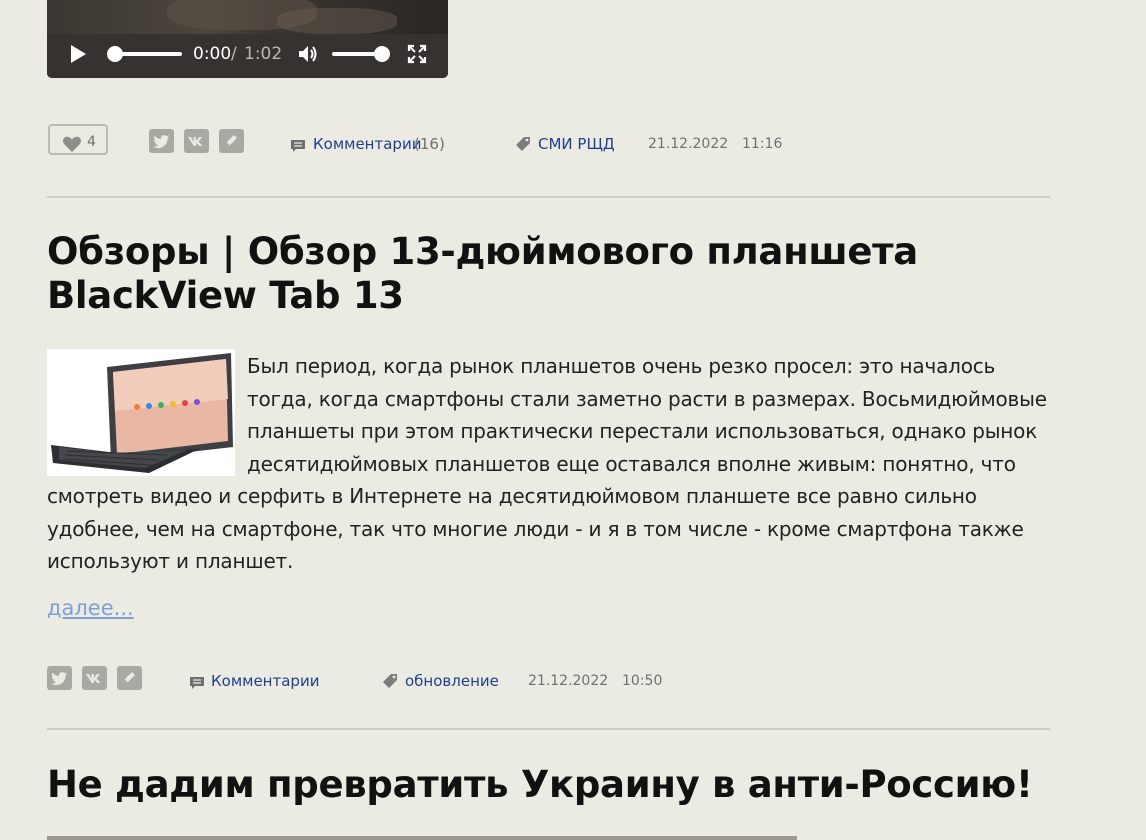 Image resolution: width=1146 pixels, height=840 pixels. I want to click on heart-icon, so click(72, 144).